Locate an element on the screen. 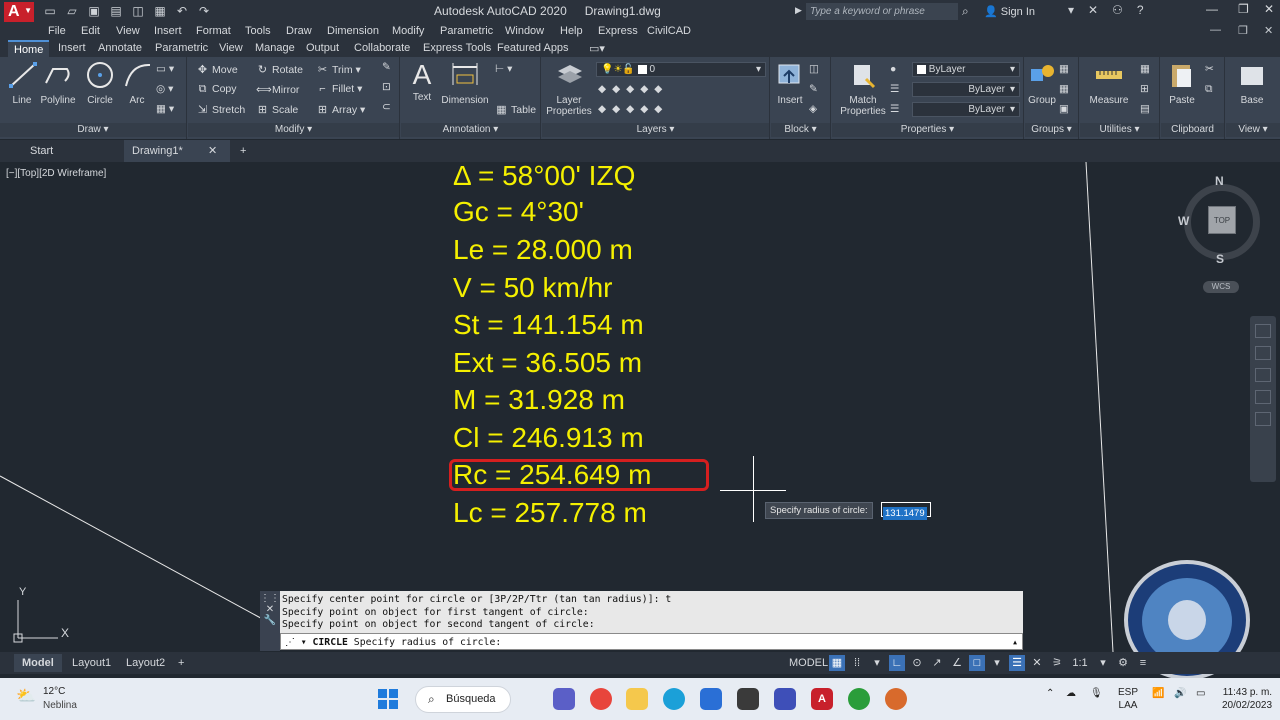  edit-block-icon: ✎ is located at coordinates (813, 89).